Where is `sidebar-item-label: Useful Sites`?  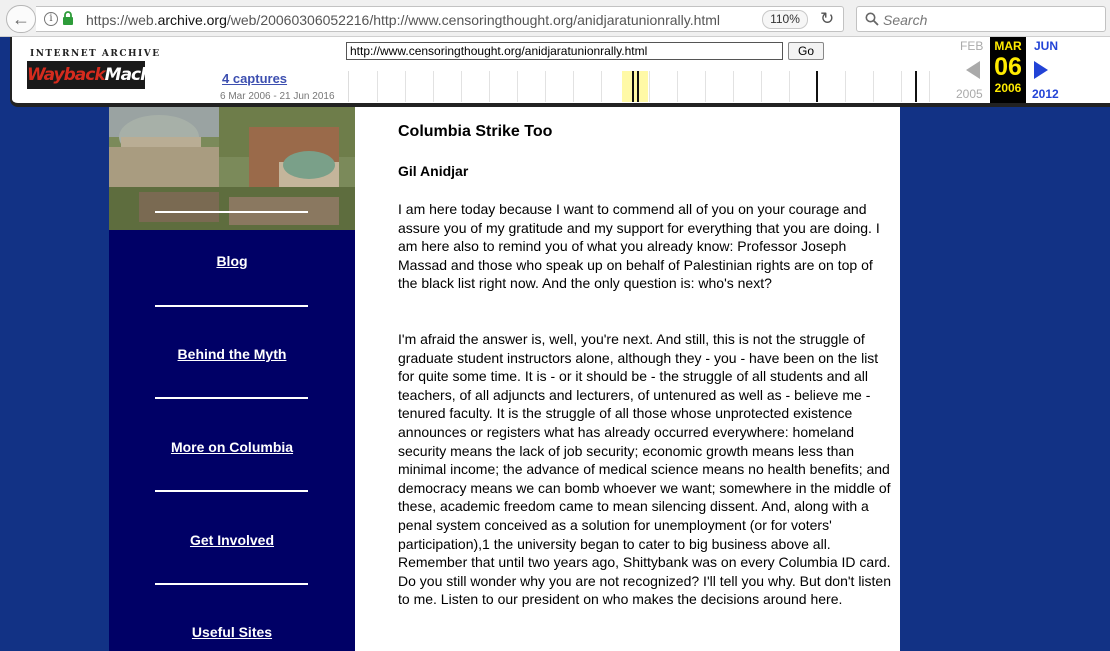
sidebar-item-label: Useful Sites is located at coordinates (232, 632).